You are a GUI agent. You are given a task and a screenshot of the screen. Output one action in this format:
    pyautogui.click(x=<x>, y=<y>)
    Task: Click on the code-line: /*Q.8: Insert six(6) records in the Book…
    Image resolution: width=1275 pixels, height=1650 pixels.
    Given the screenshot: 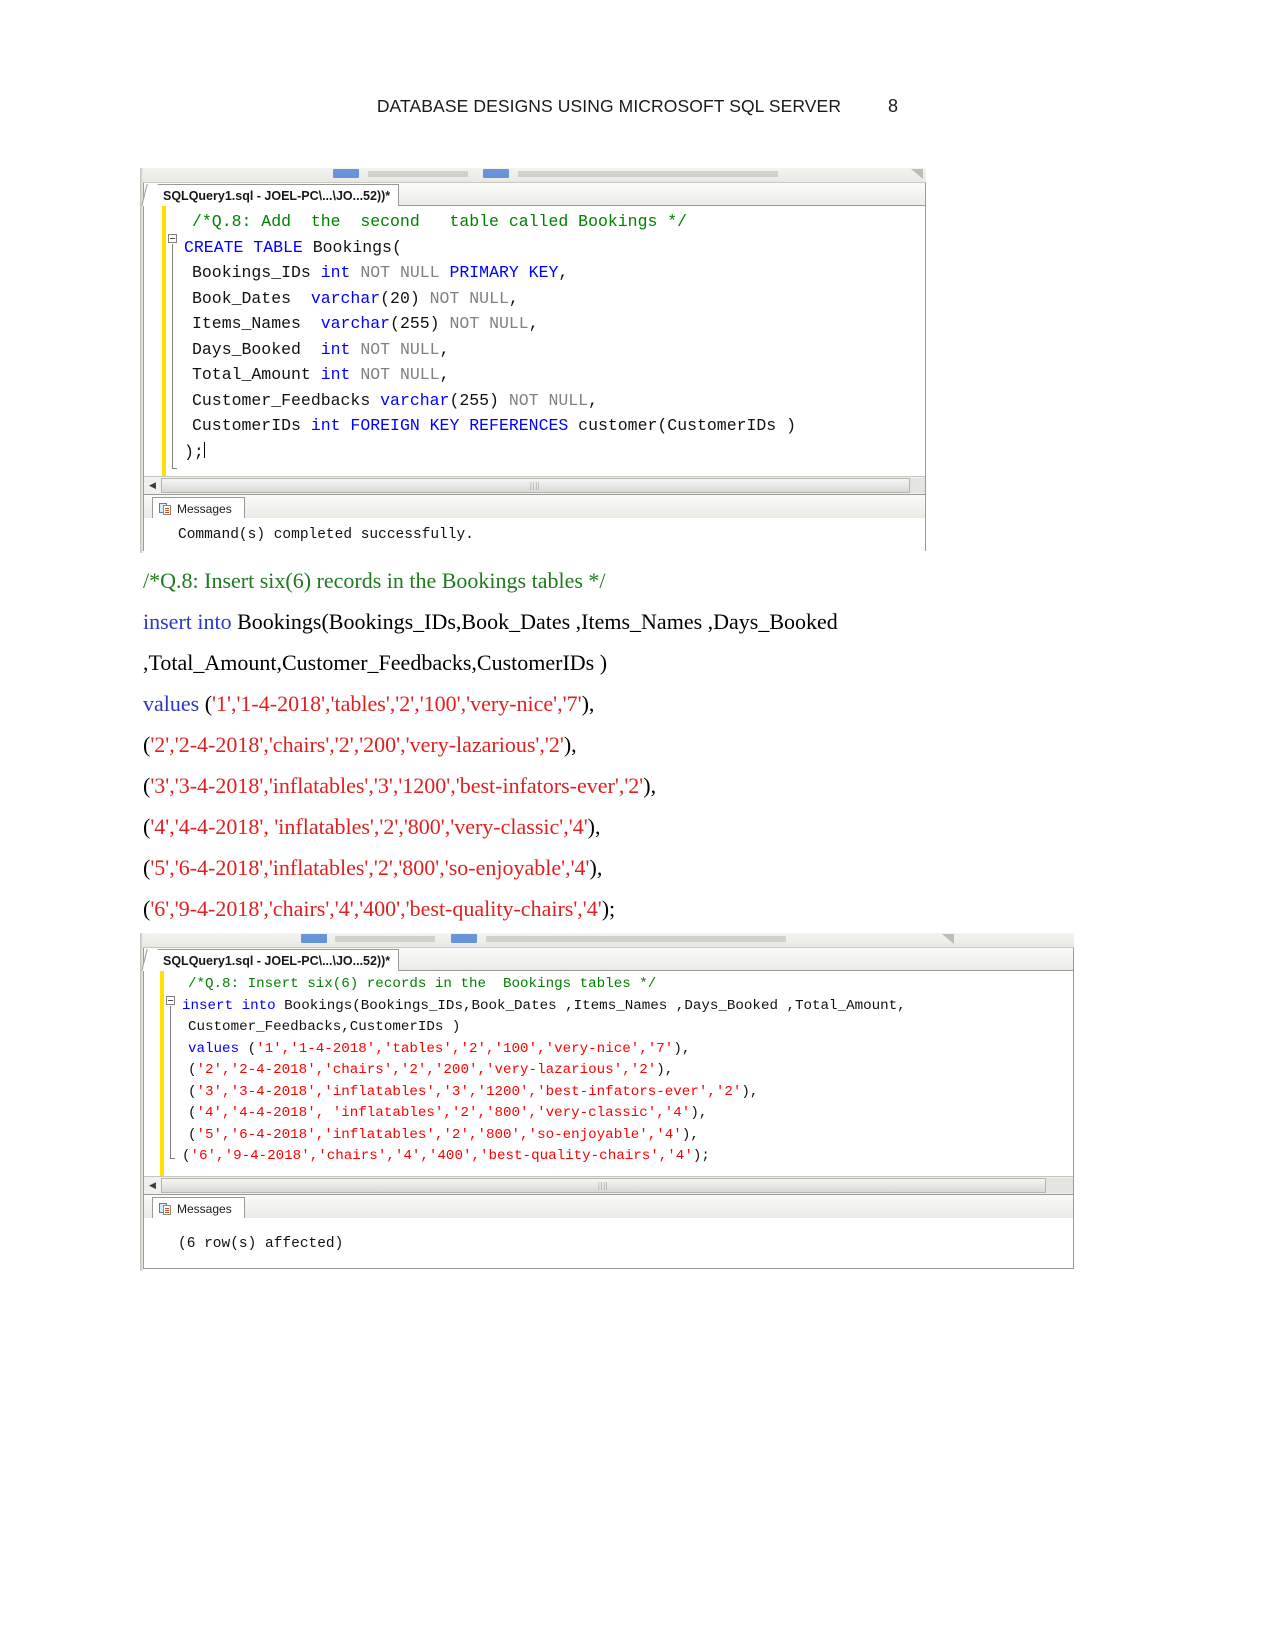 What is the action you would take?
    pyautogui.click(x=422, y=984)
    